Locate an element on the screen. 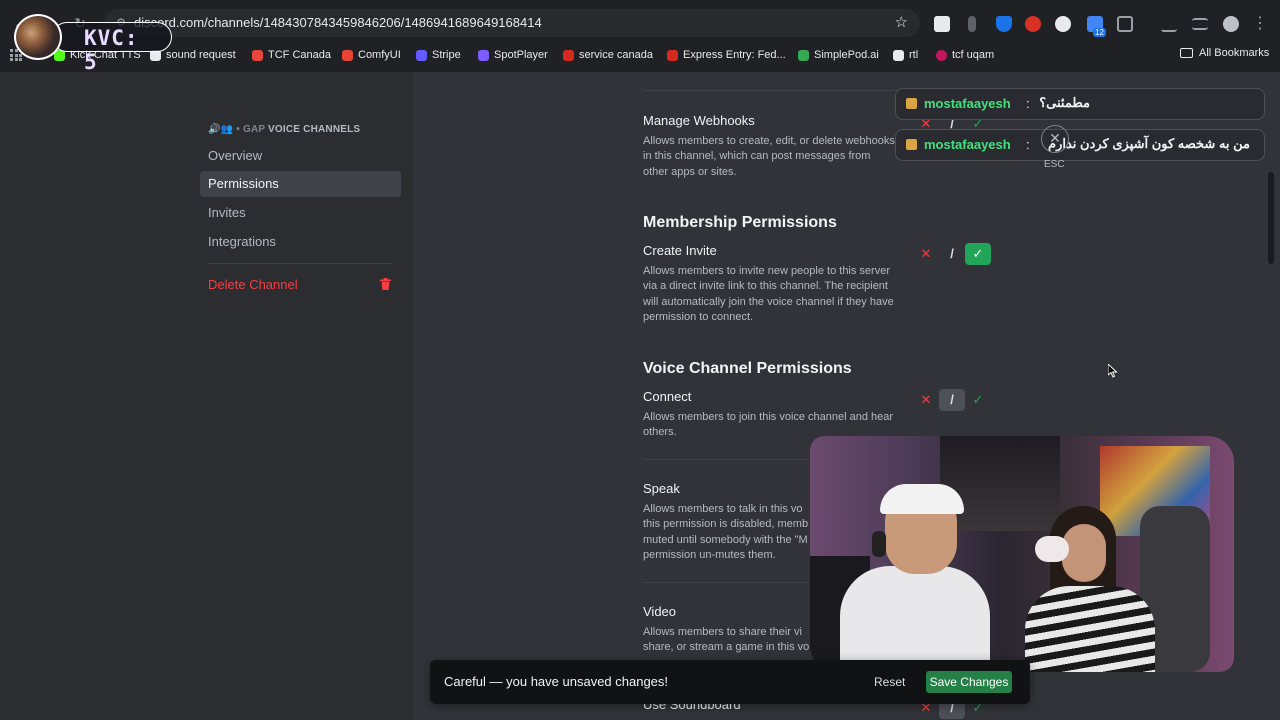  bookmark-item: SpotPlayer is located at coordinates (513, 55).